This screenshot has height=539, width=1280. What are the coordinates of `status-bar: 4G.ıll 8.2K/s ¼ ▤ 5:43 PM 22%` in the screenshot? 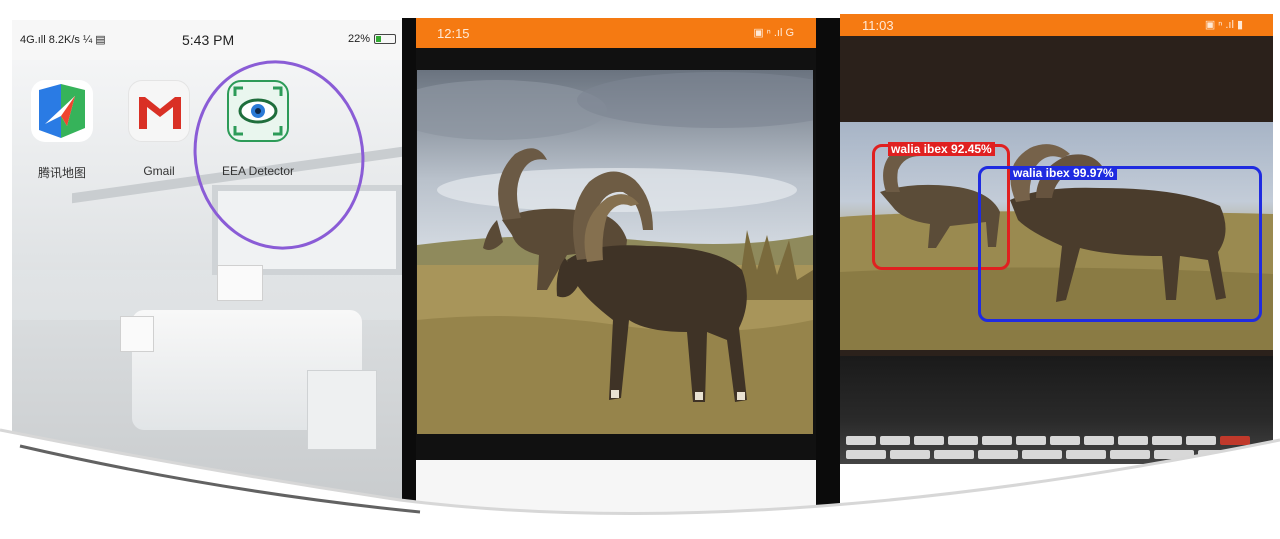 It's located at (207, 40).